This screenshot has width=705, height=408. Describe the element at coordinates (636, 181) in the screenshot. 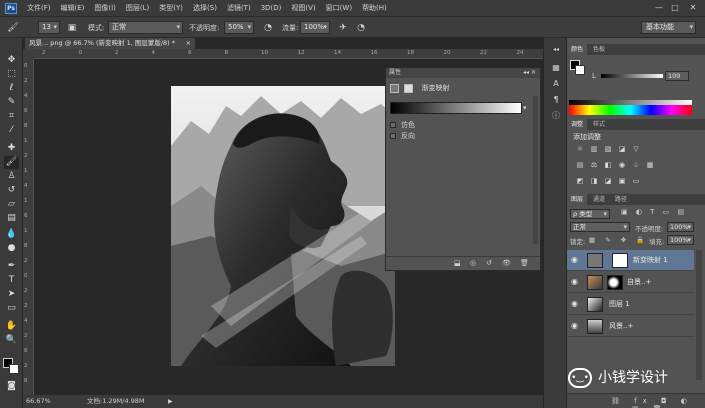

I see `gradient-map-icon: ▭` at that location.